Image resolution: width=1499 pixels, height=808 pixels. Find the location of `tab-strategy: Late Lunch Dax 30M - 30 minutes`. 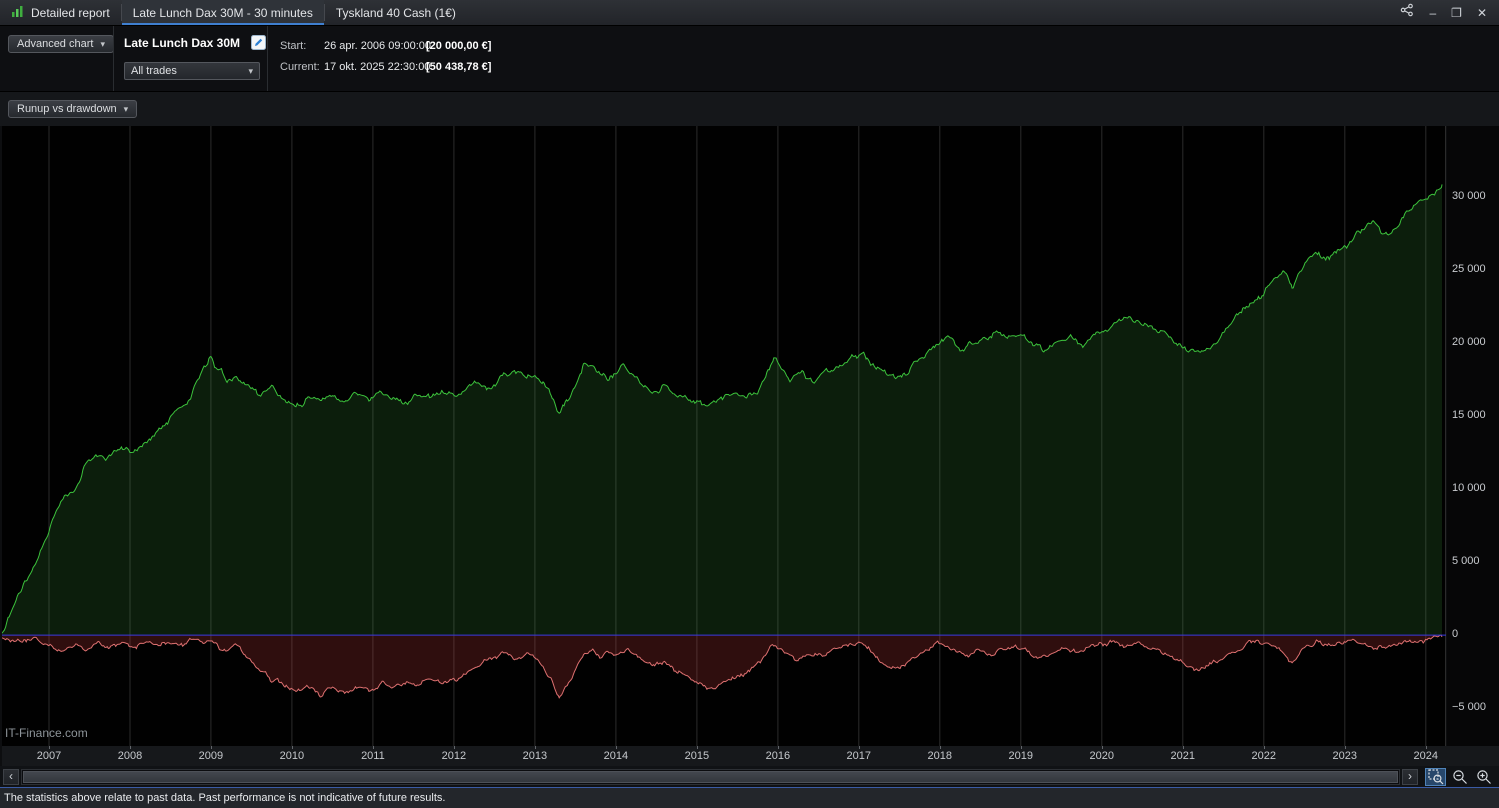

tab-strategy: Late Lunch Dax 30M - 30 minutes is located at coordinates (222, 12).